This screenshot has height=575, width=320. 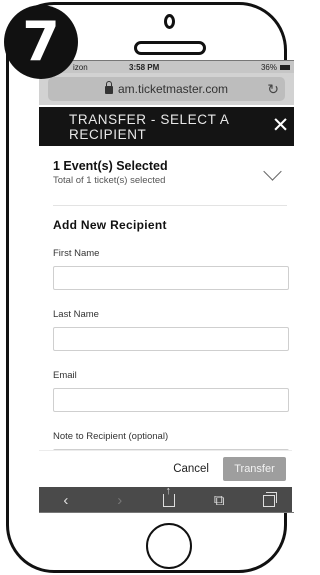 I want to click on status-right: 36%, so click(x=275, y=67).